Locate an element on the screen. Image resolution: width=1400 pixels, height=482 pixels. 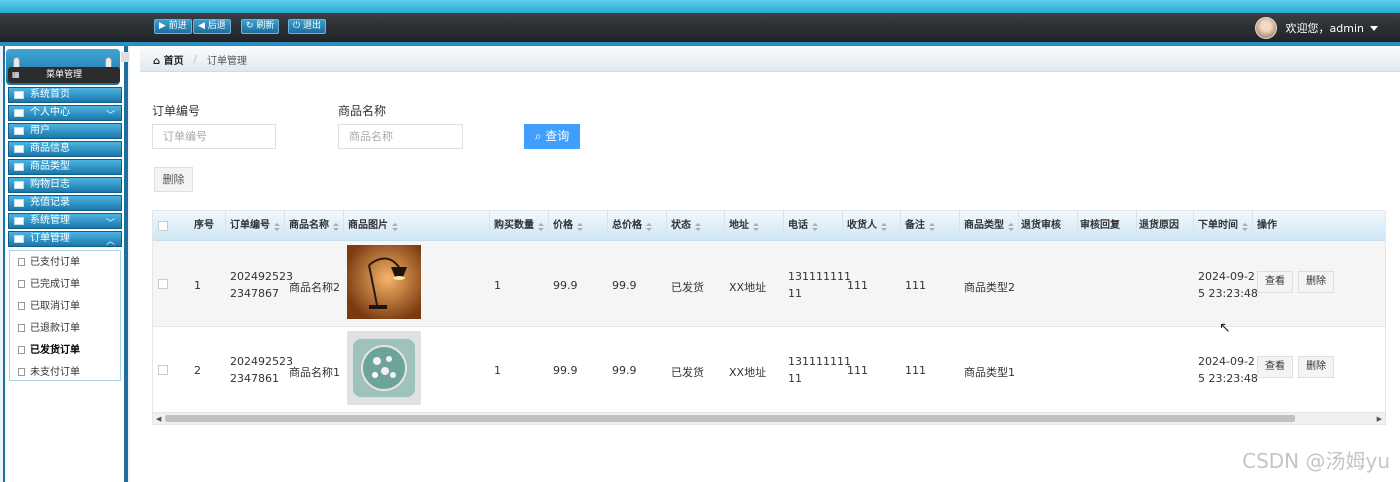
sidebar-item-personal: 个人中心 ﹀ is located at coordinates (65, 113).